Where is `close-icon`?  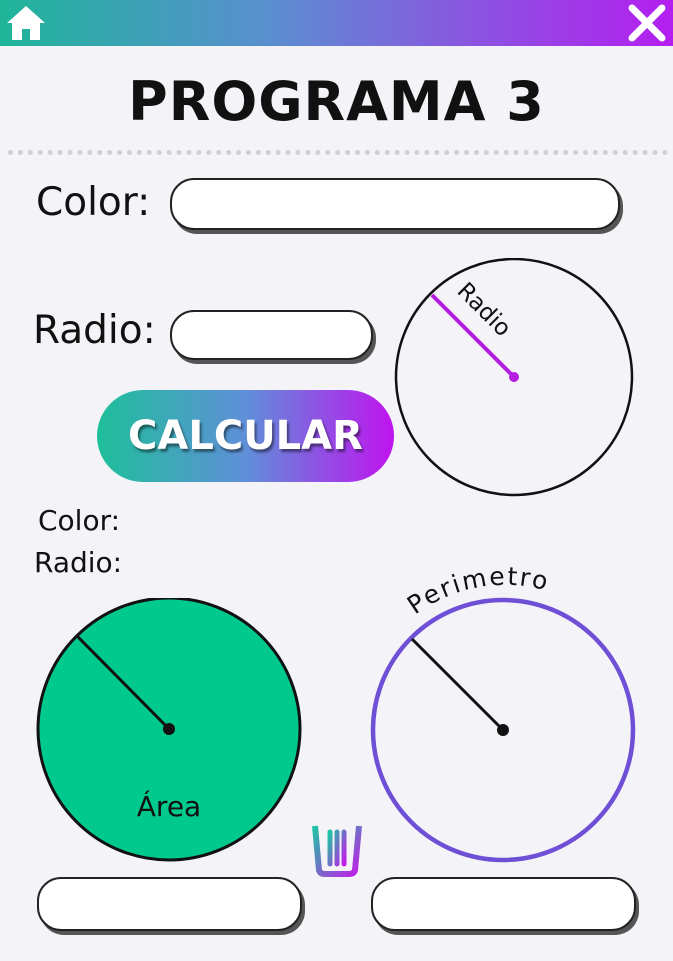
close-icon is located at coordinates (647, 23).